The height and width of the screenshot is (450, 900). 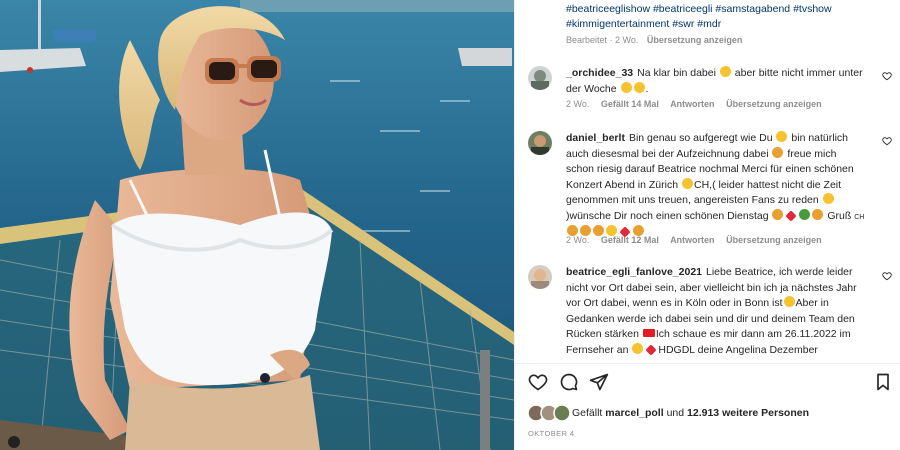 I want to click on laughing-face-icon, so click(x=626, y=87).